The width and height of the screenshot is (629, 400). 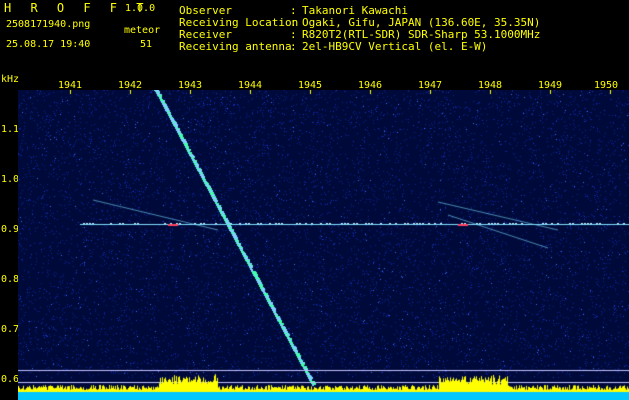 What do you see at coordinates (10, 279) in the screenshot?
I see `freq-tick: 0.8` at bounding box center [10, 279].